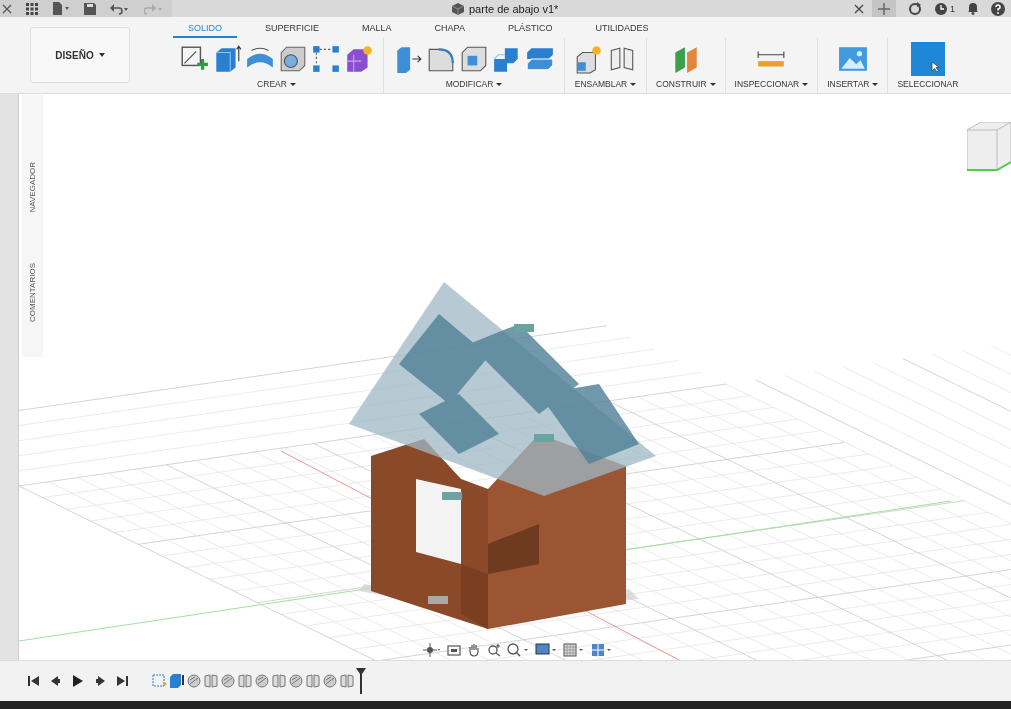 This screenshot has width=1011, height=709. Describe the element at coordinates (622, 30) in the screenshot. I see `toolbar-tab: UTILIDADES` at that location.